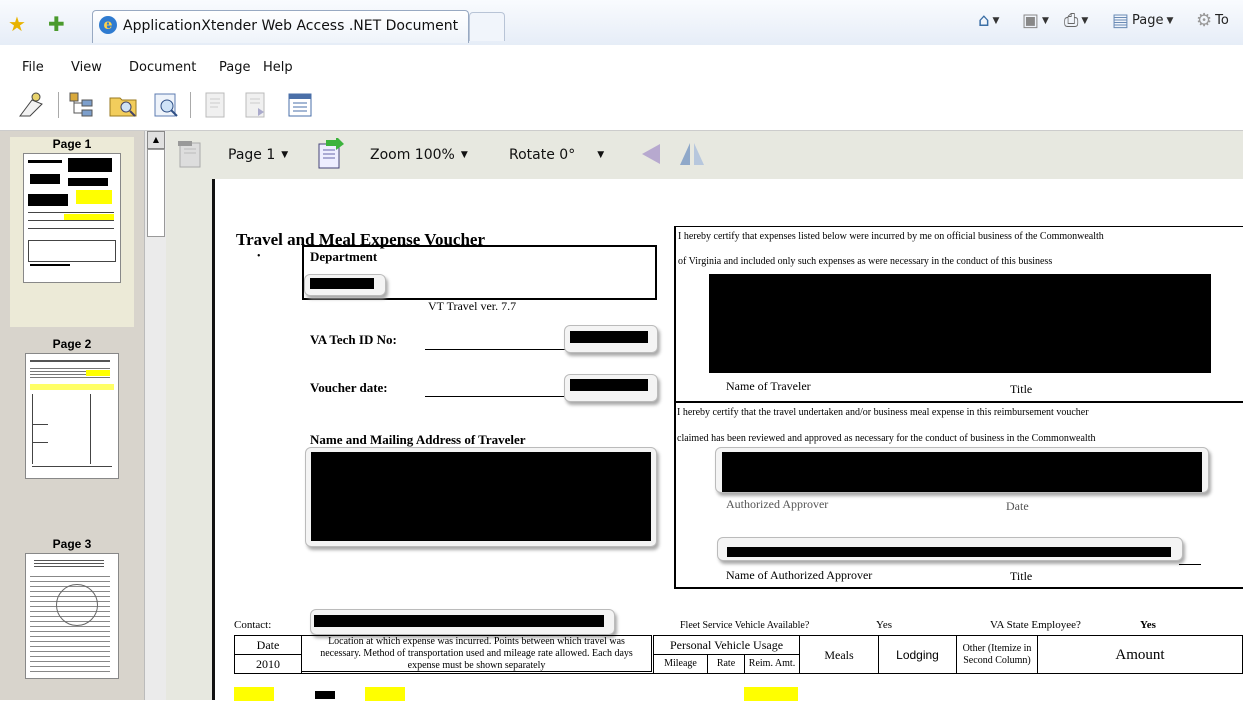  Describe the element at coordinates (1204, 20) in the screenshot. I see `gear-icon: ⚙` at that location.